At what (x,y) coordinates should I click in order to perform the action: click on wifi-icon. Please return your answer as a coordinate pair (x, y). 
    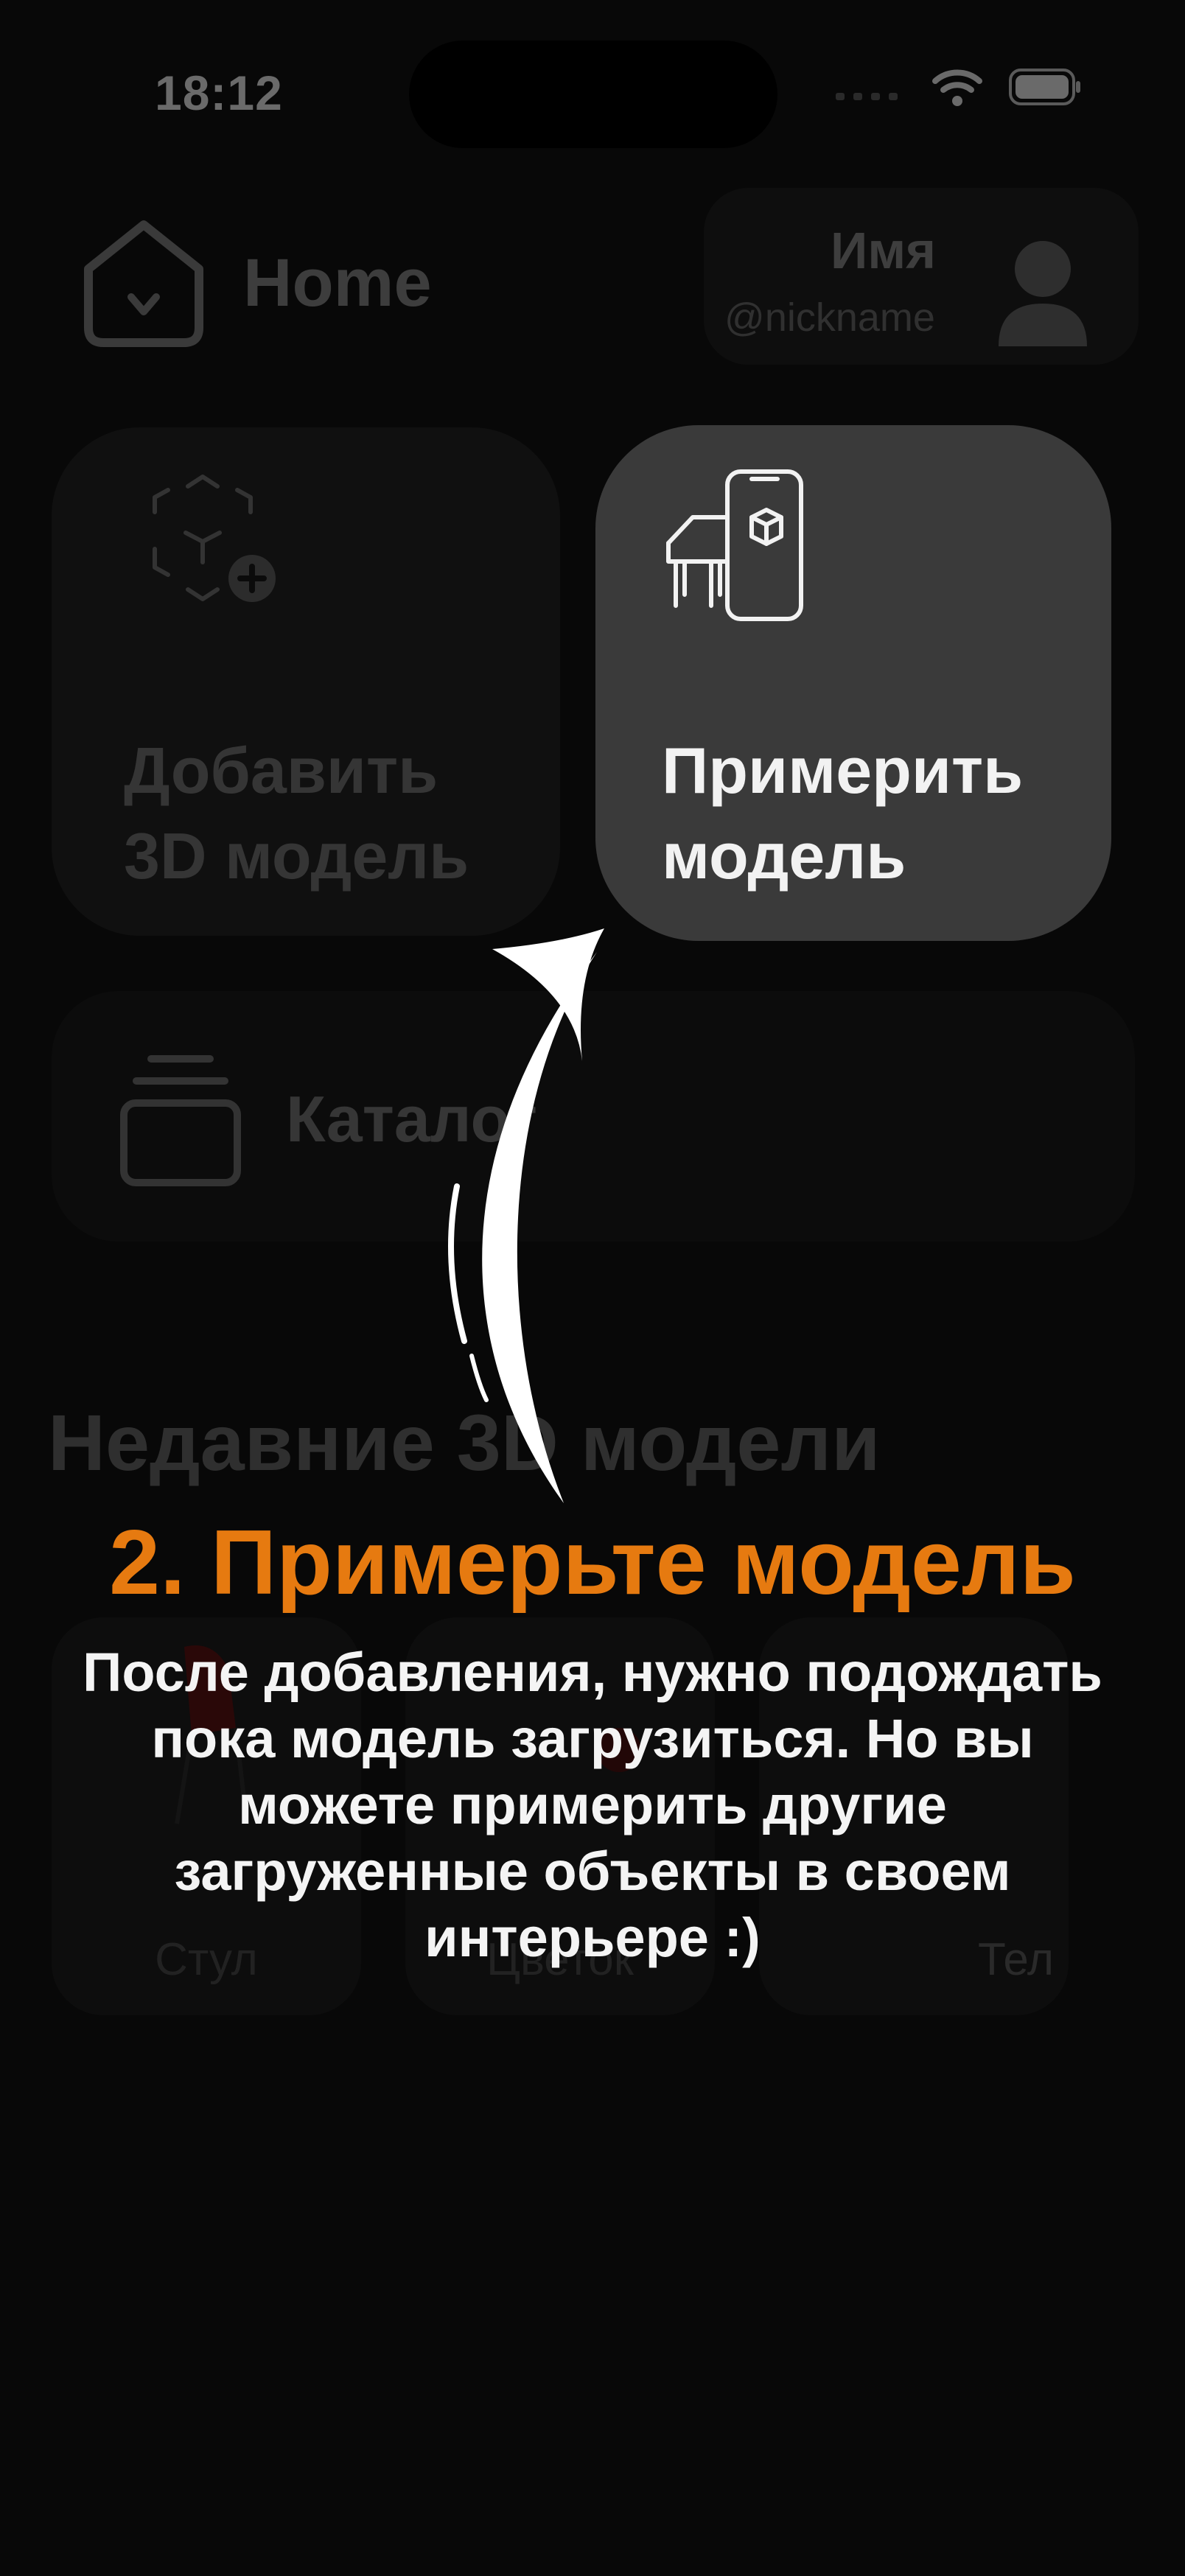
    Looking at the image, I should click on (957, 87).